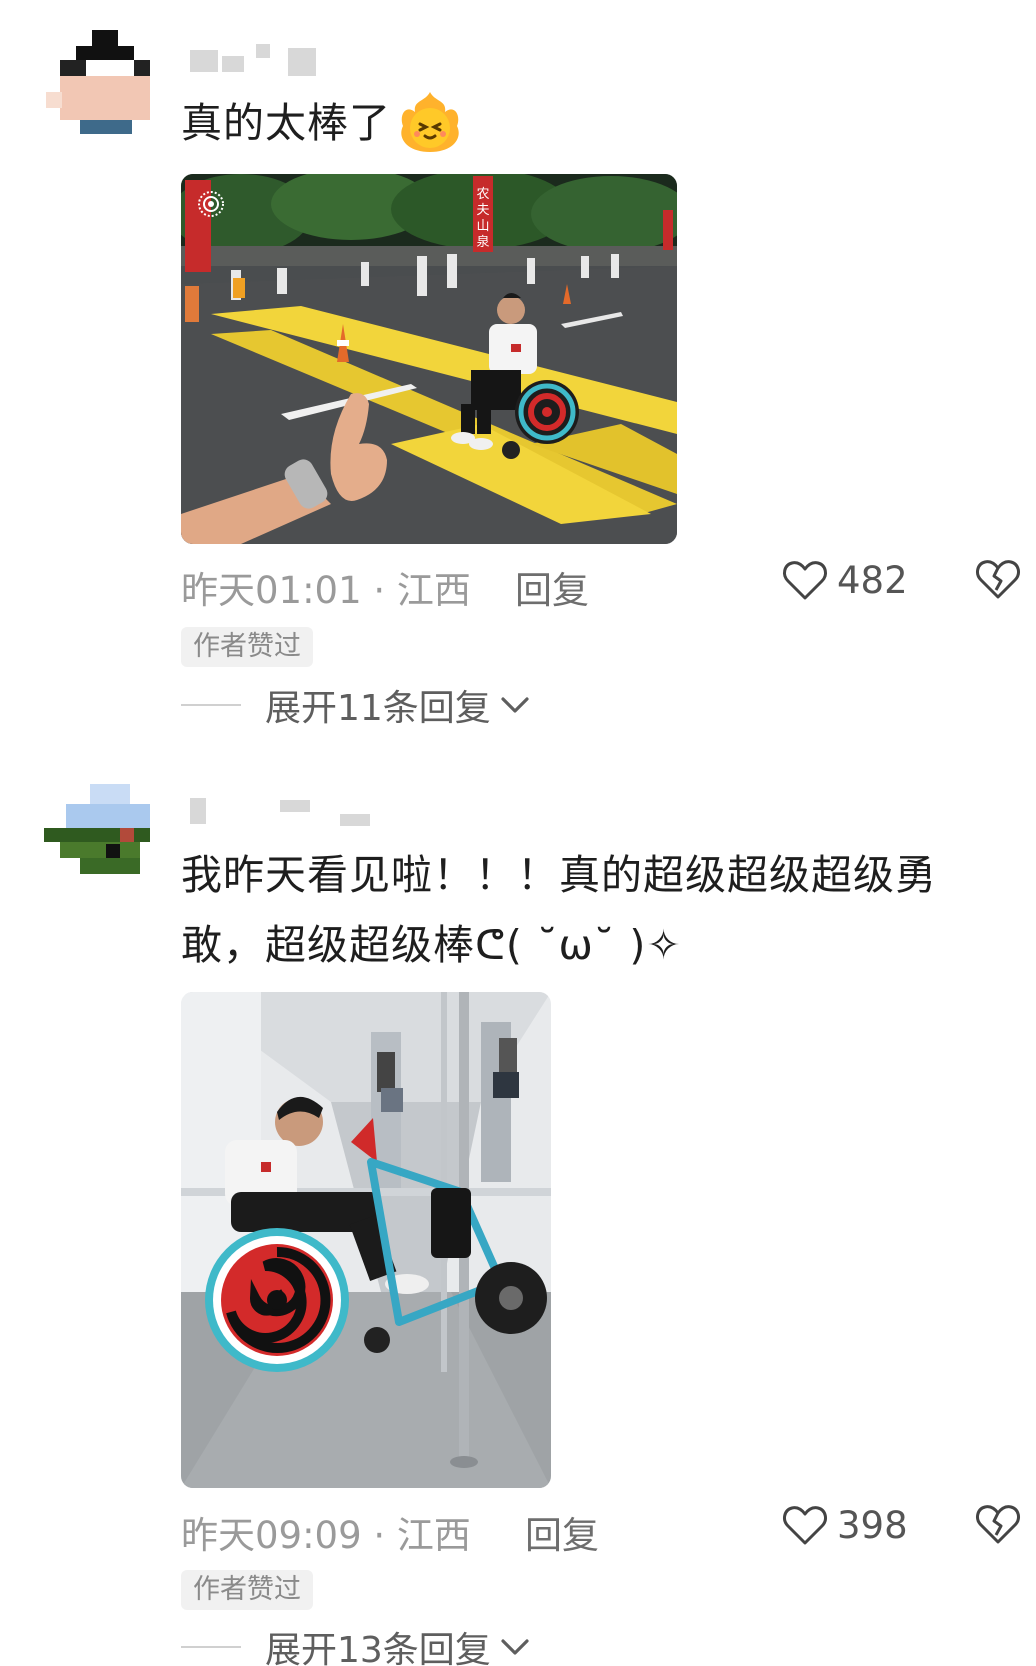 This screenshot has width=1036, height=1666. Describe the element at coordinates (482, 210) in the screenshot. I see `svg-text: 夫` at that location.